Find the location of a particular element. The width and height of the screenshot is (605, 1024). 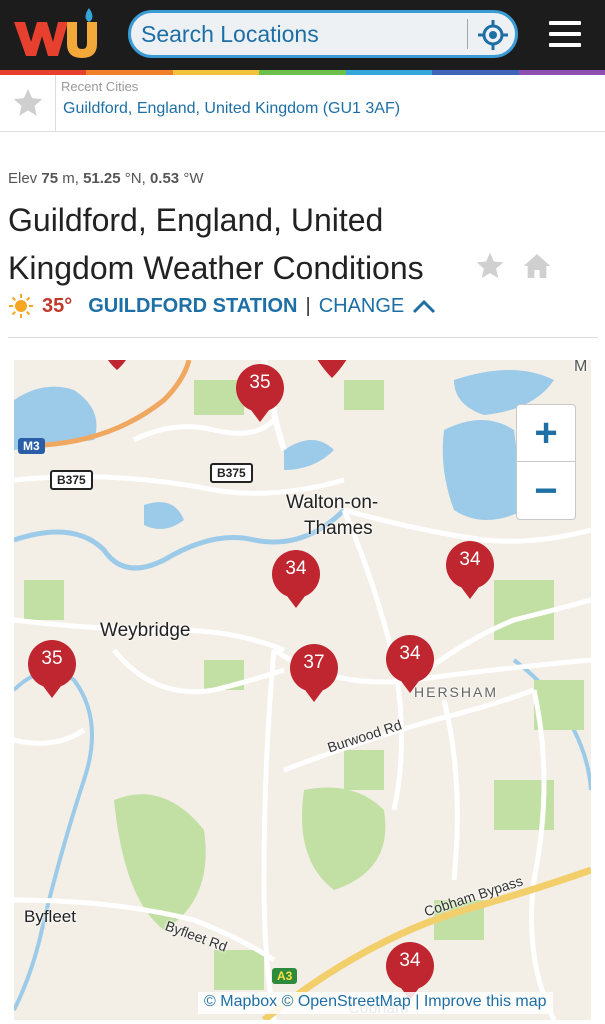

current-temperature: 35° is located at coordinates (57, 305).